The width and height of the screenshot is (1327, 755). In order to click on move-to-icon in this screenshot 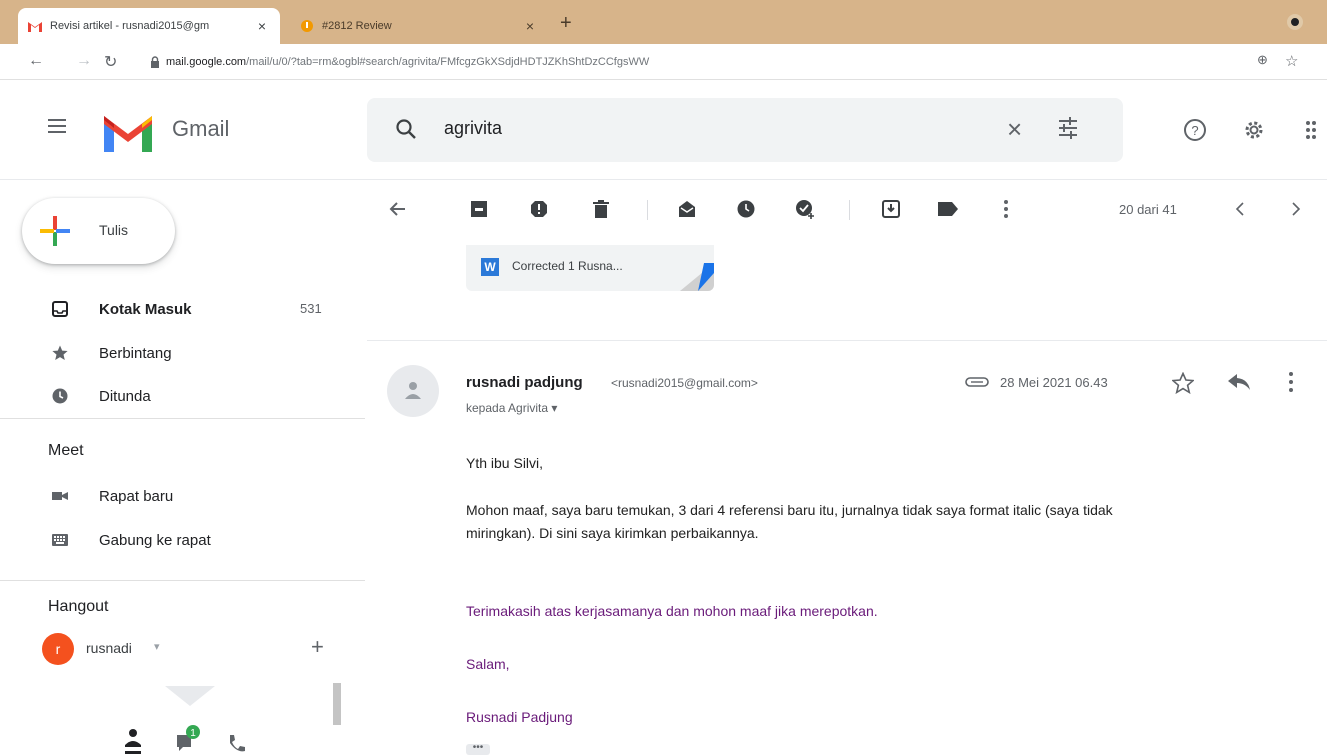, I will do `click(891, 209)`.